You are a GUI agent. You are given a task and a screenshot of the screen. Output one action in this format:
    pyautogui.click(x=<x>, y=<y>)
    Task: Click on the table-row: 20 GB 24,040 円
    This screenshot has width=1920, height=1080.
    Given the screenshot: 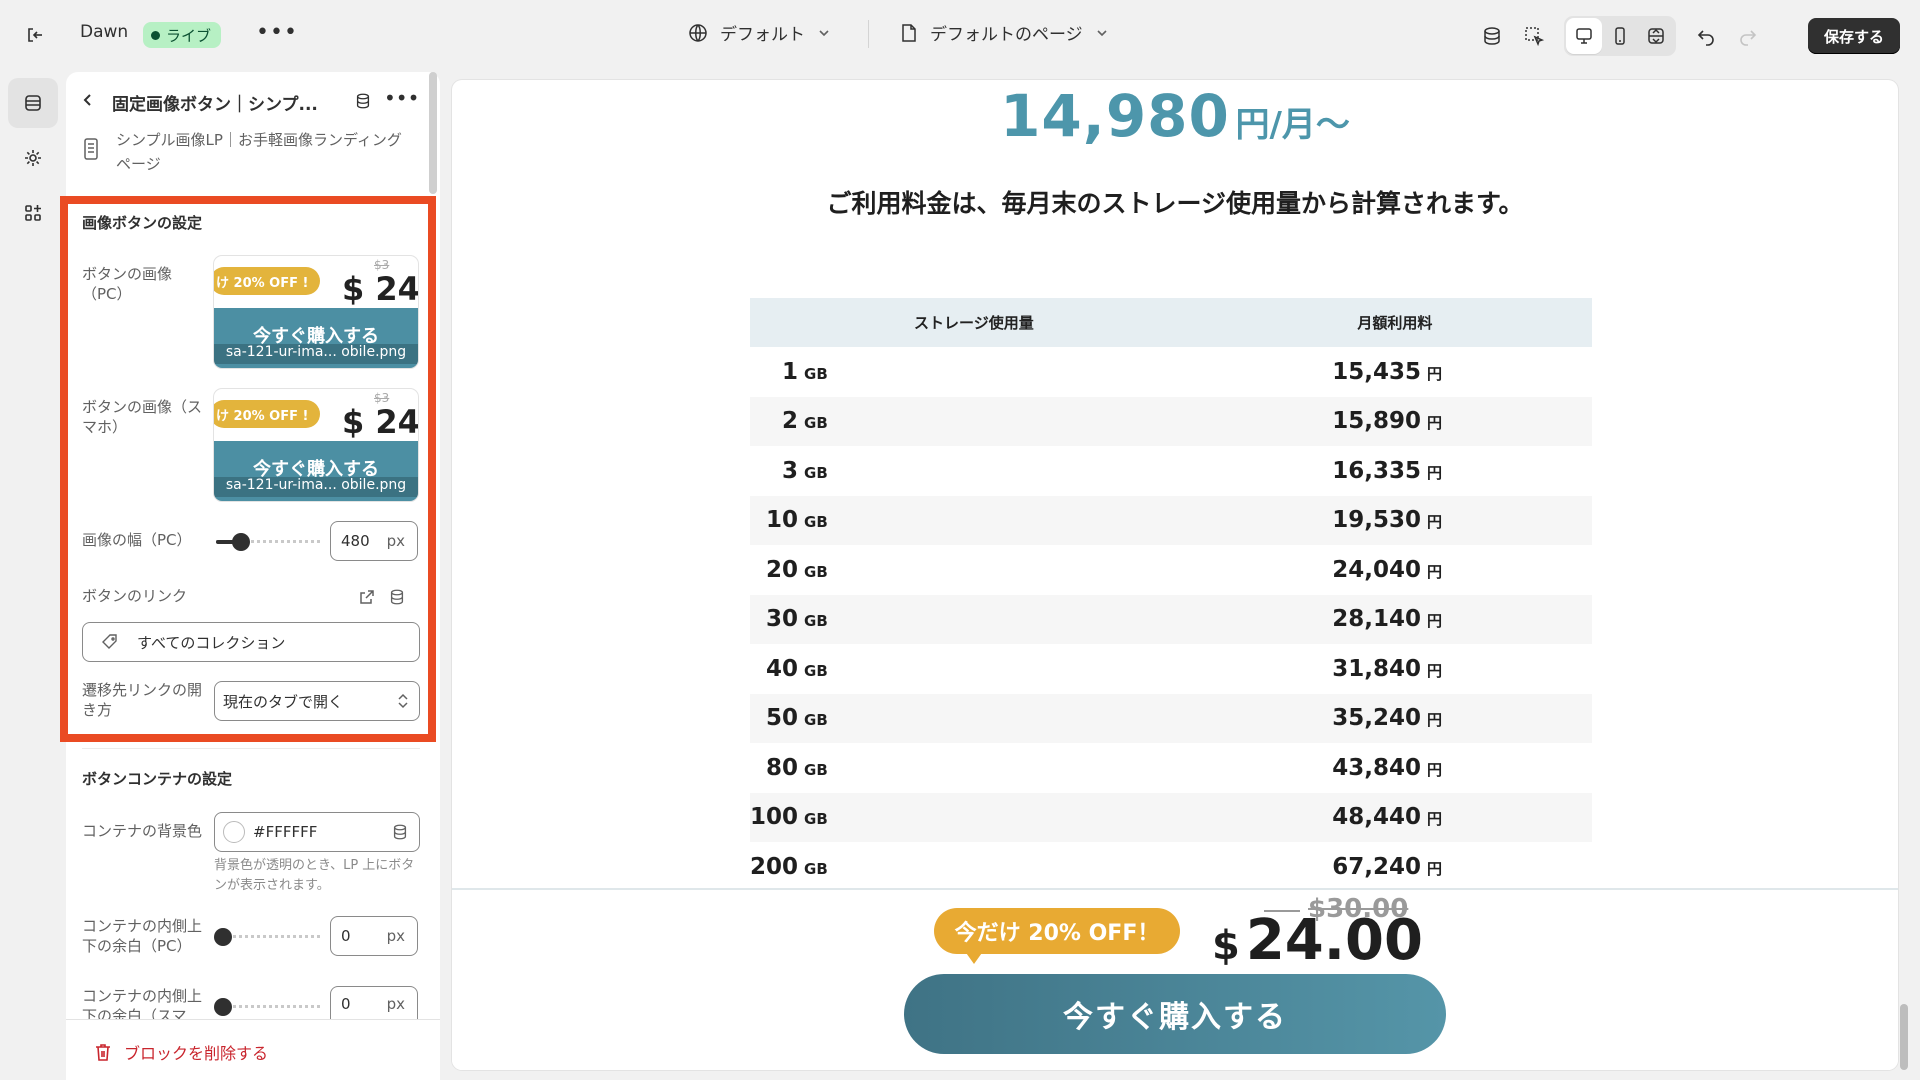 What is the action you would take?
    pyautogui.click(x=1171, y=570)
    